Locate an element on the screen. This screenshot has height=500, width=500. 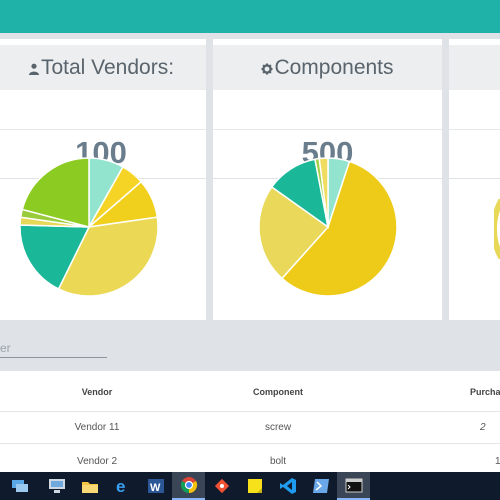
taskbar-terminal is located at coordinates (353, 486).